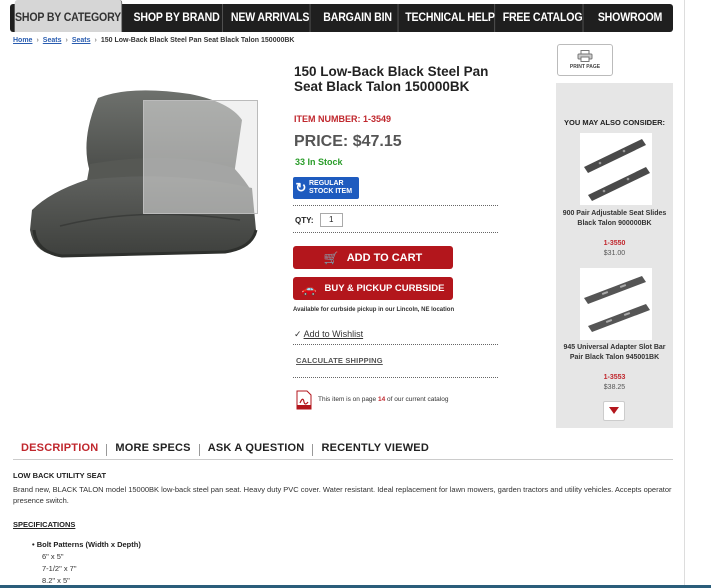 The height and width of the screenshot is (588, 711). What do you see at coordinates (53, 556) in the screenshot?
I see `bolt-pattern-value: 6" x 5"` at bounding box center [53, 556].